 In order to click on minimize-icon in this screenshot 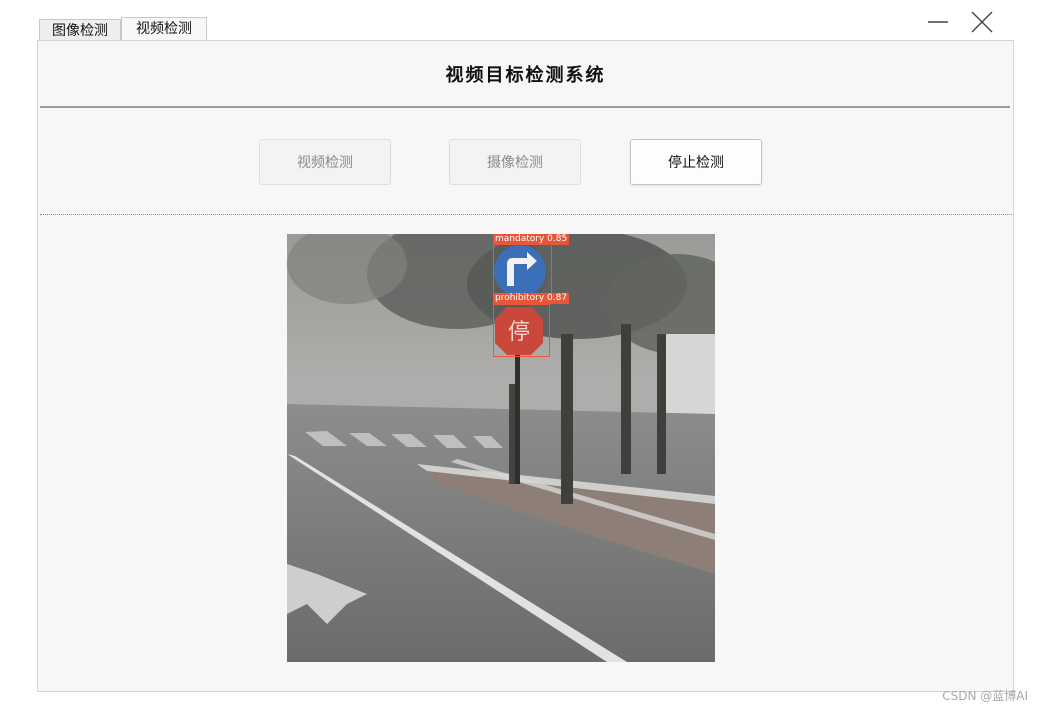, I will do `click(938, 22)`.